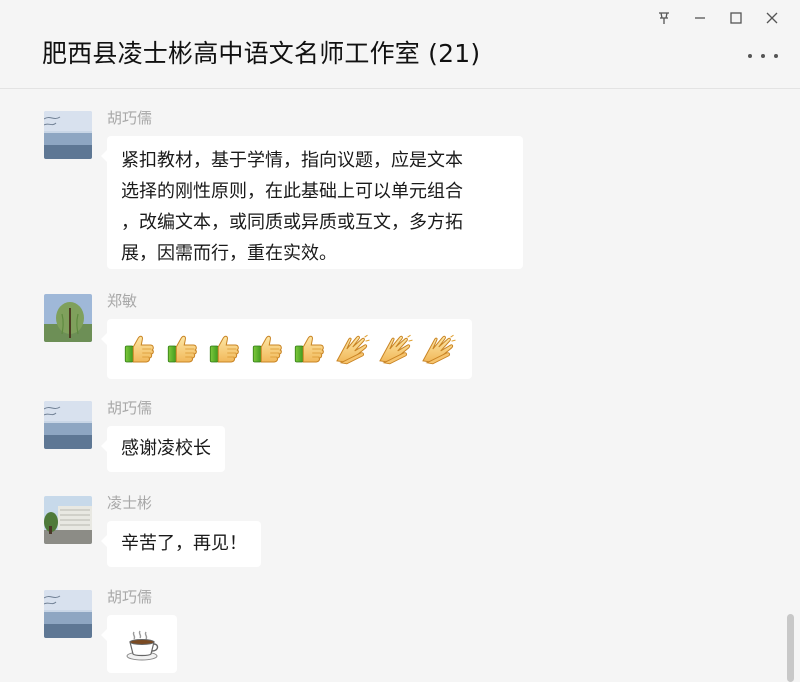 Image resolution: width=800 pixels, height=682 pixels. I want to click on message-text: 感谢凌校长, so click(166, 448).